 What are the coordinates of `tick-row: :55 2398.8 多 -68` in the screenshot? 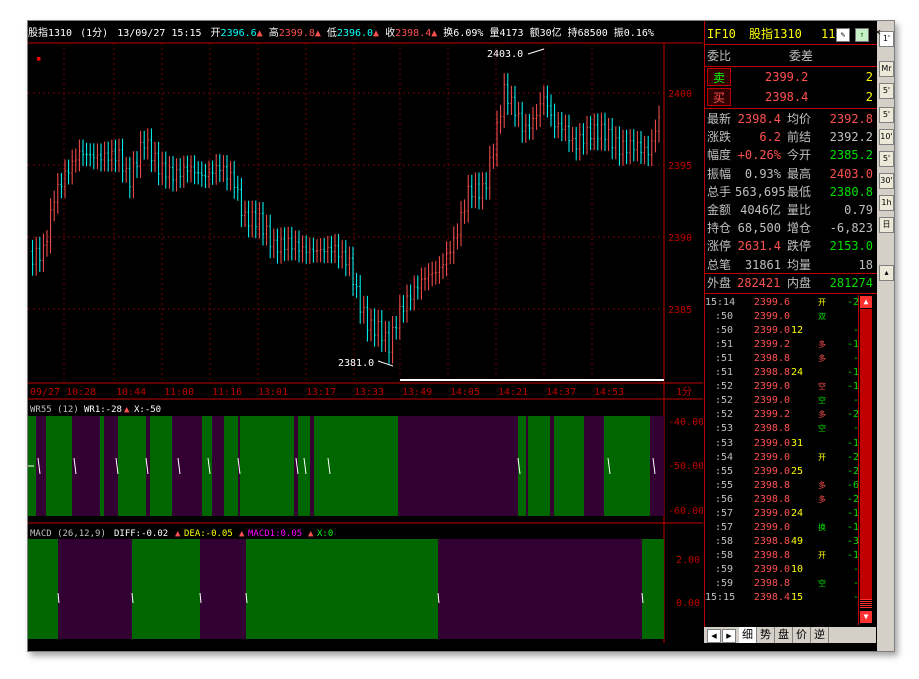 It's located at (786, 486).